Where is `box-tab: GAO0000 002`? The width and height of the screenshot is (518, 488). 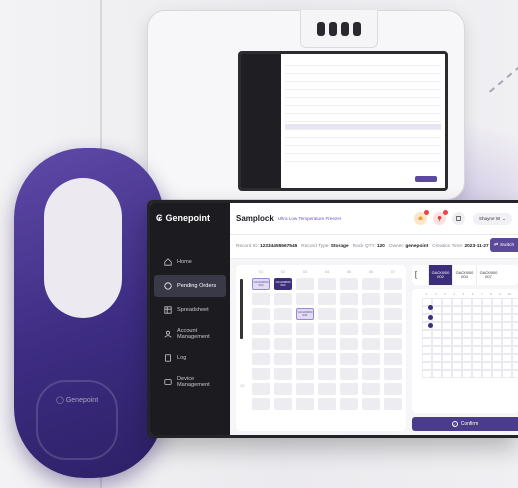 box-tab: GAO0000 002 is located at coordinates (440, 275).